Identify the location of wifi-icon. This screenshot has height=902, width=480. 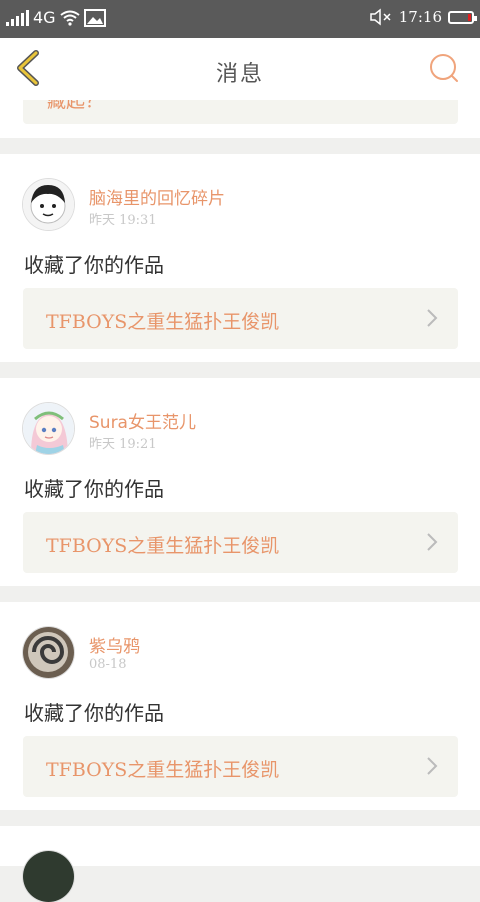
(69, 18).